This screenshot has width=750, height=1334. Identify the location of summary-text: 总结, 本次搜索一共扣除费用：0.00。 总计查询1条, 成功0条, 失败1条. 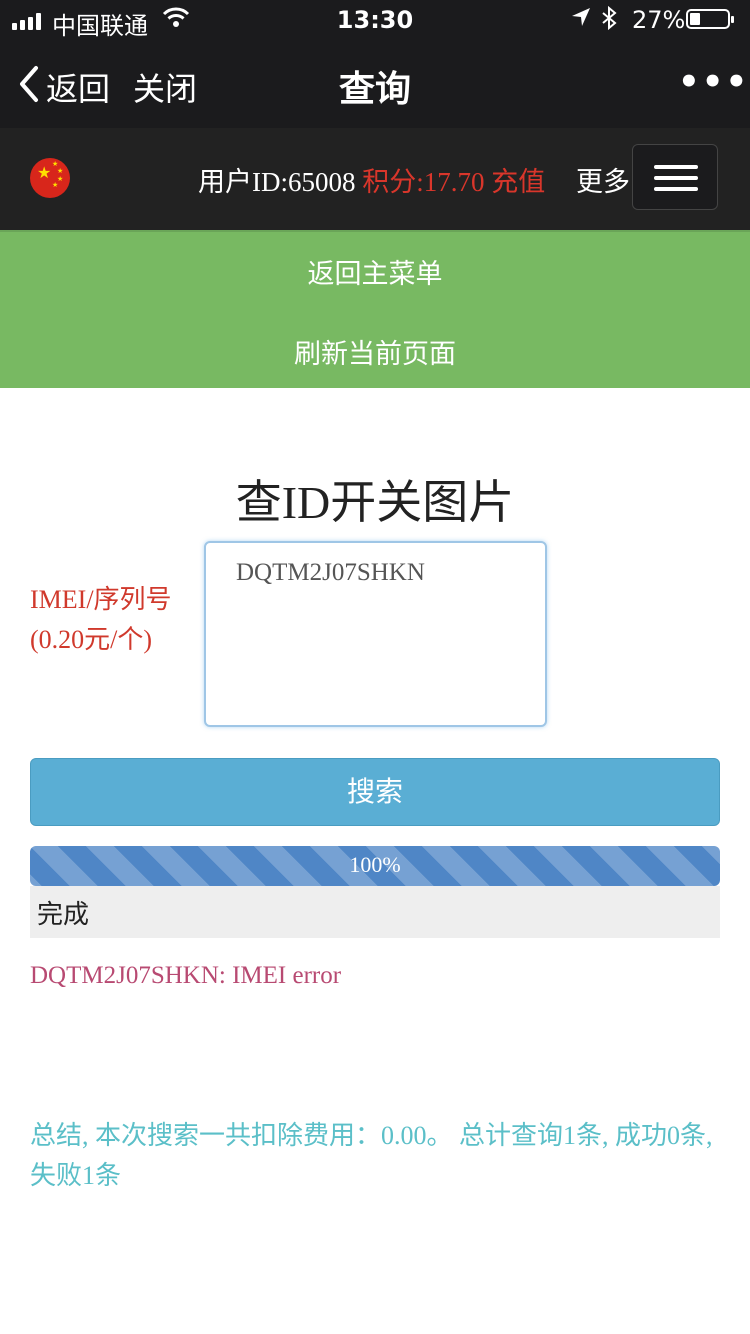
(371, 1155).